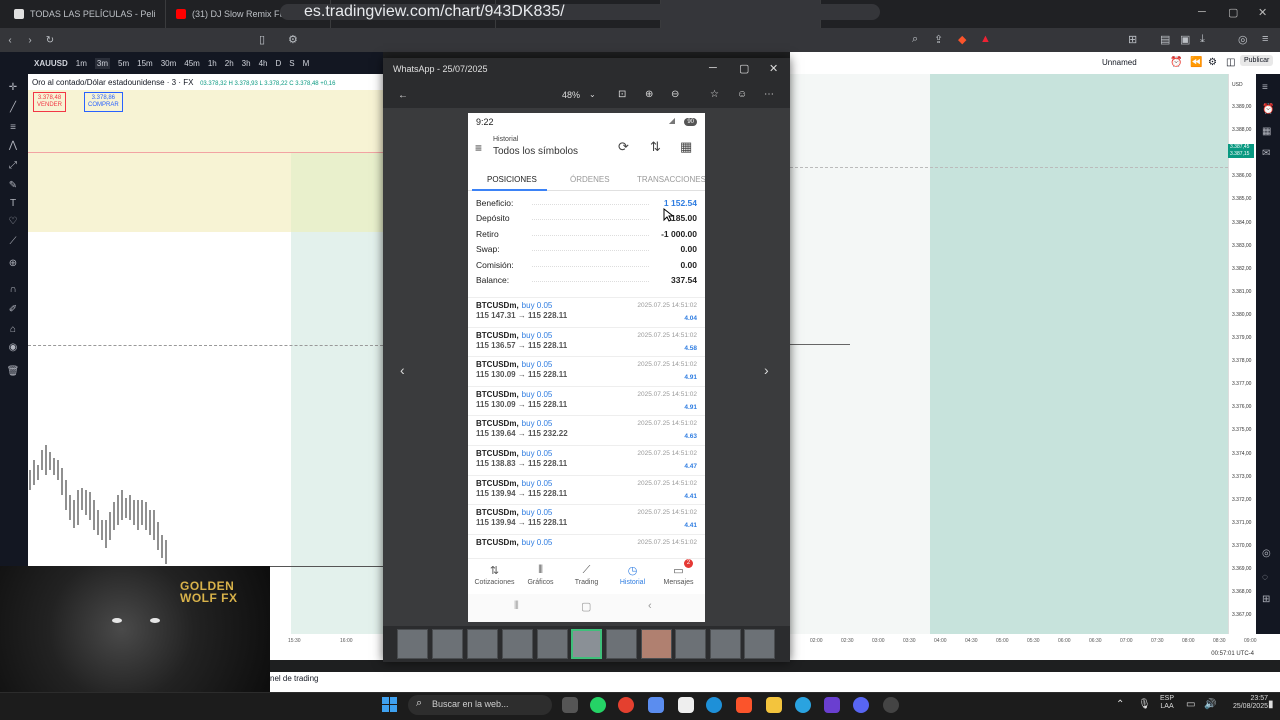 This screenshot has height=720, width=1280. I want to click on alerts-icon: ⏰, so click(1268, 109).